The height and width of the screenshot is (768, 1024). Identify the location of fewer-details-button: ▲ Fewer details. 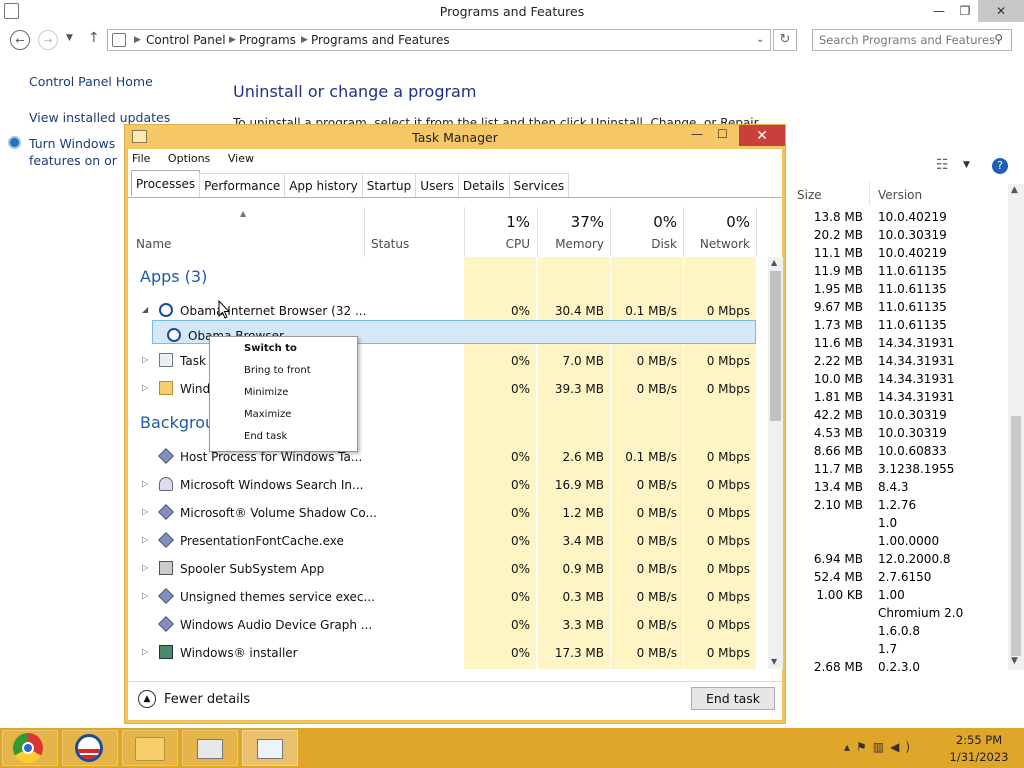
(194, 699).